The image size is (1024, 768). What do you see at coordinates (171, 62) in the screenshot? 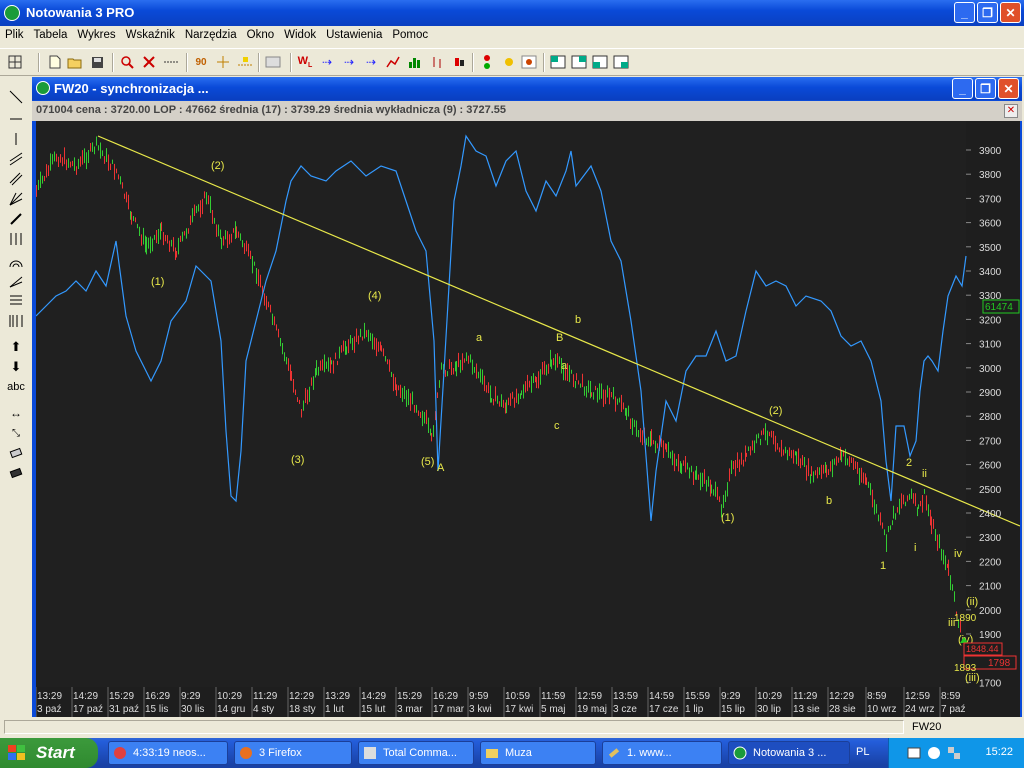
I see `crosshair-dashes-icon` at bounding box center [171, 62].